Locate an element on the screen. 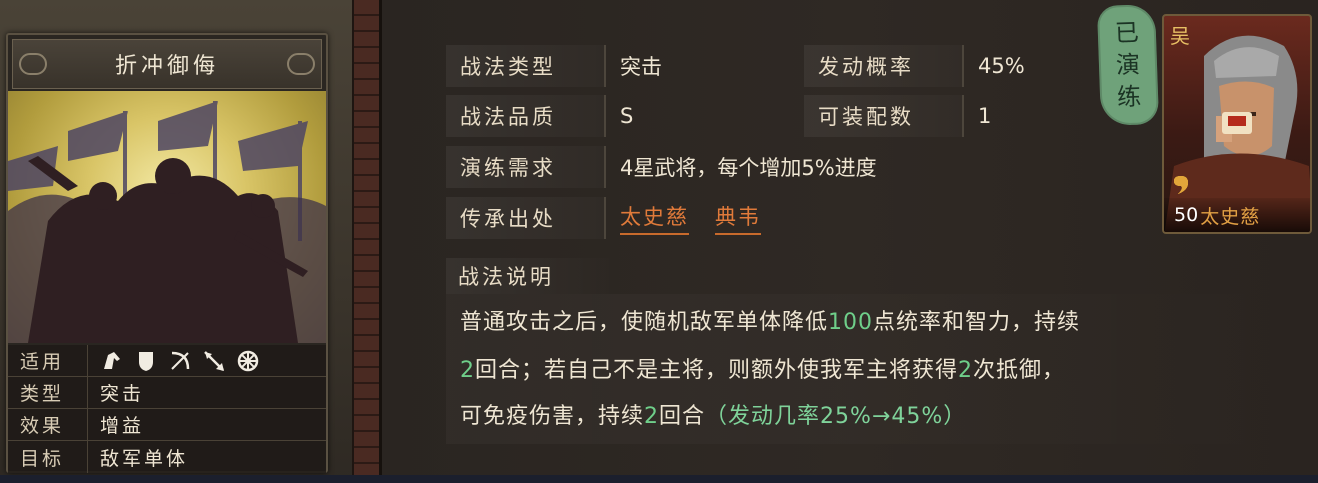 The width and height of the screenshot is (1318, 483). info-row-training: 演练需求 4星武将，每个增加5%进度 is located at coordinates (776, 167).